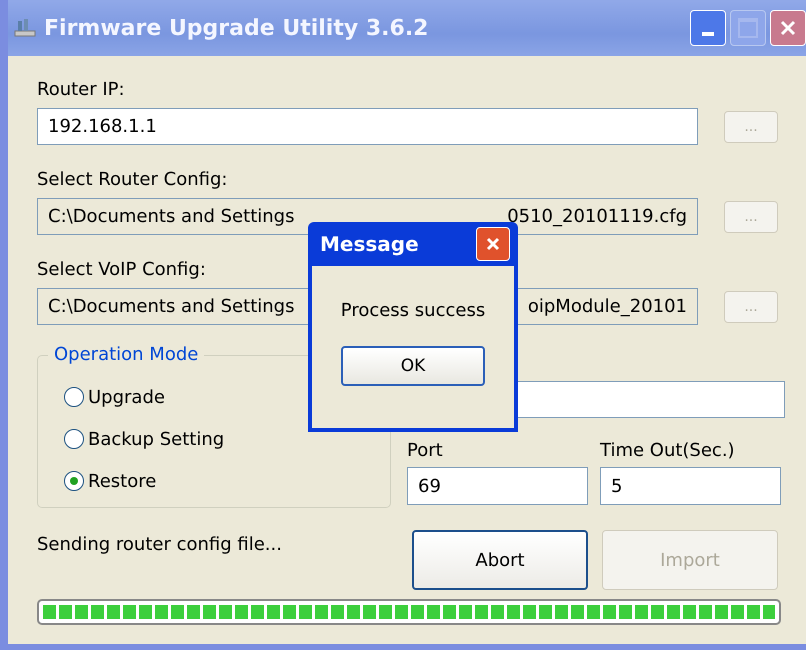 The height and width of the screenshot is (650, 806). I want to click on field-label: Select Router Config:, so click(132, 180).